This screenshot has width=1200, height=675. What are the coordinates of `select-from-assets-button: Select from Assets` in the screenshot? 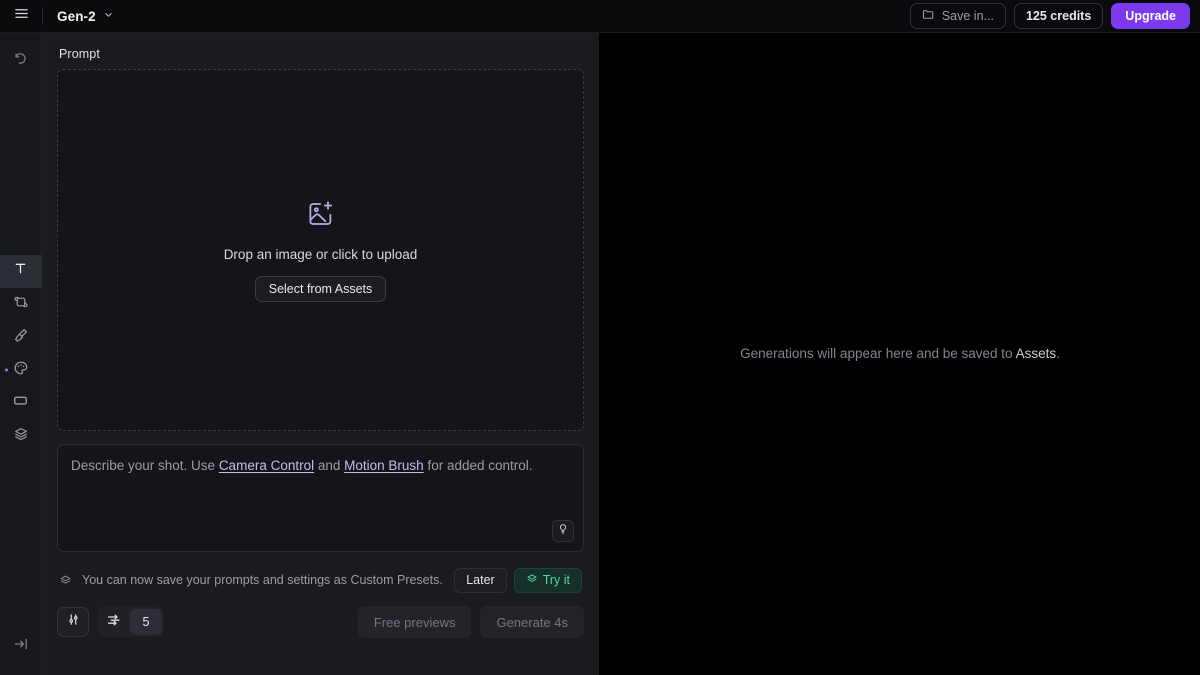 It's located at (320, 288).